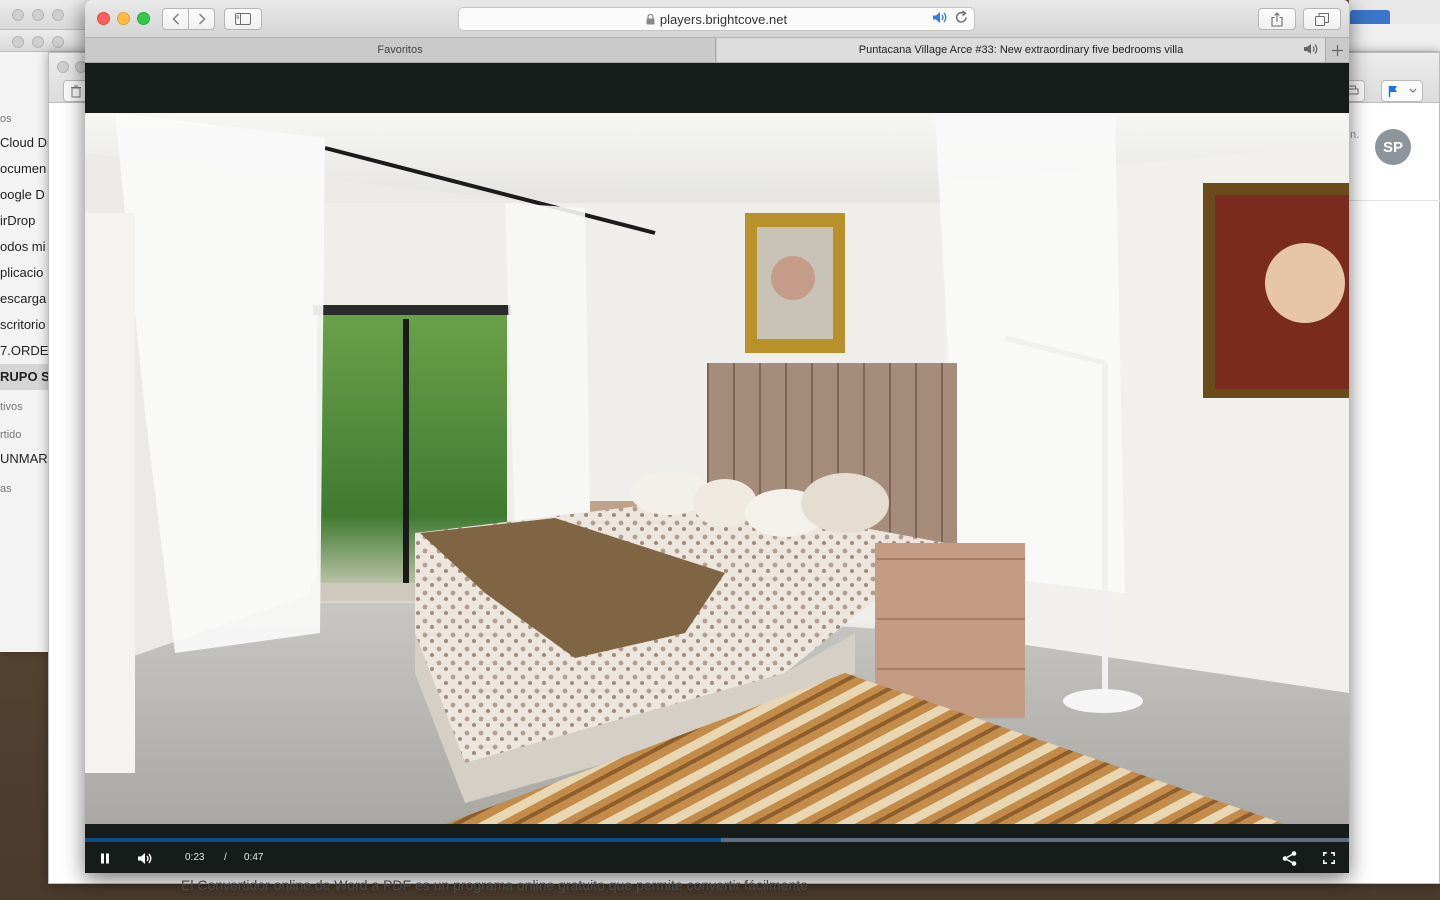  I want to click on safari-toolbar: players.brightcove.net, so click(717, 19).